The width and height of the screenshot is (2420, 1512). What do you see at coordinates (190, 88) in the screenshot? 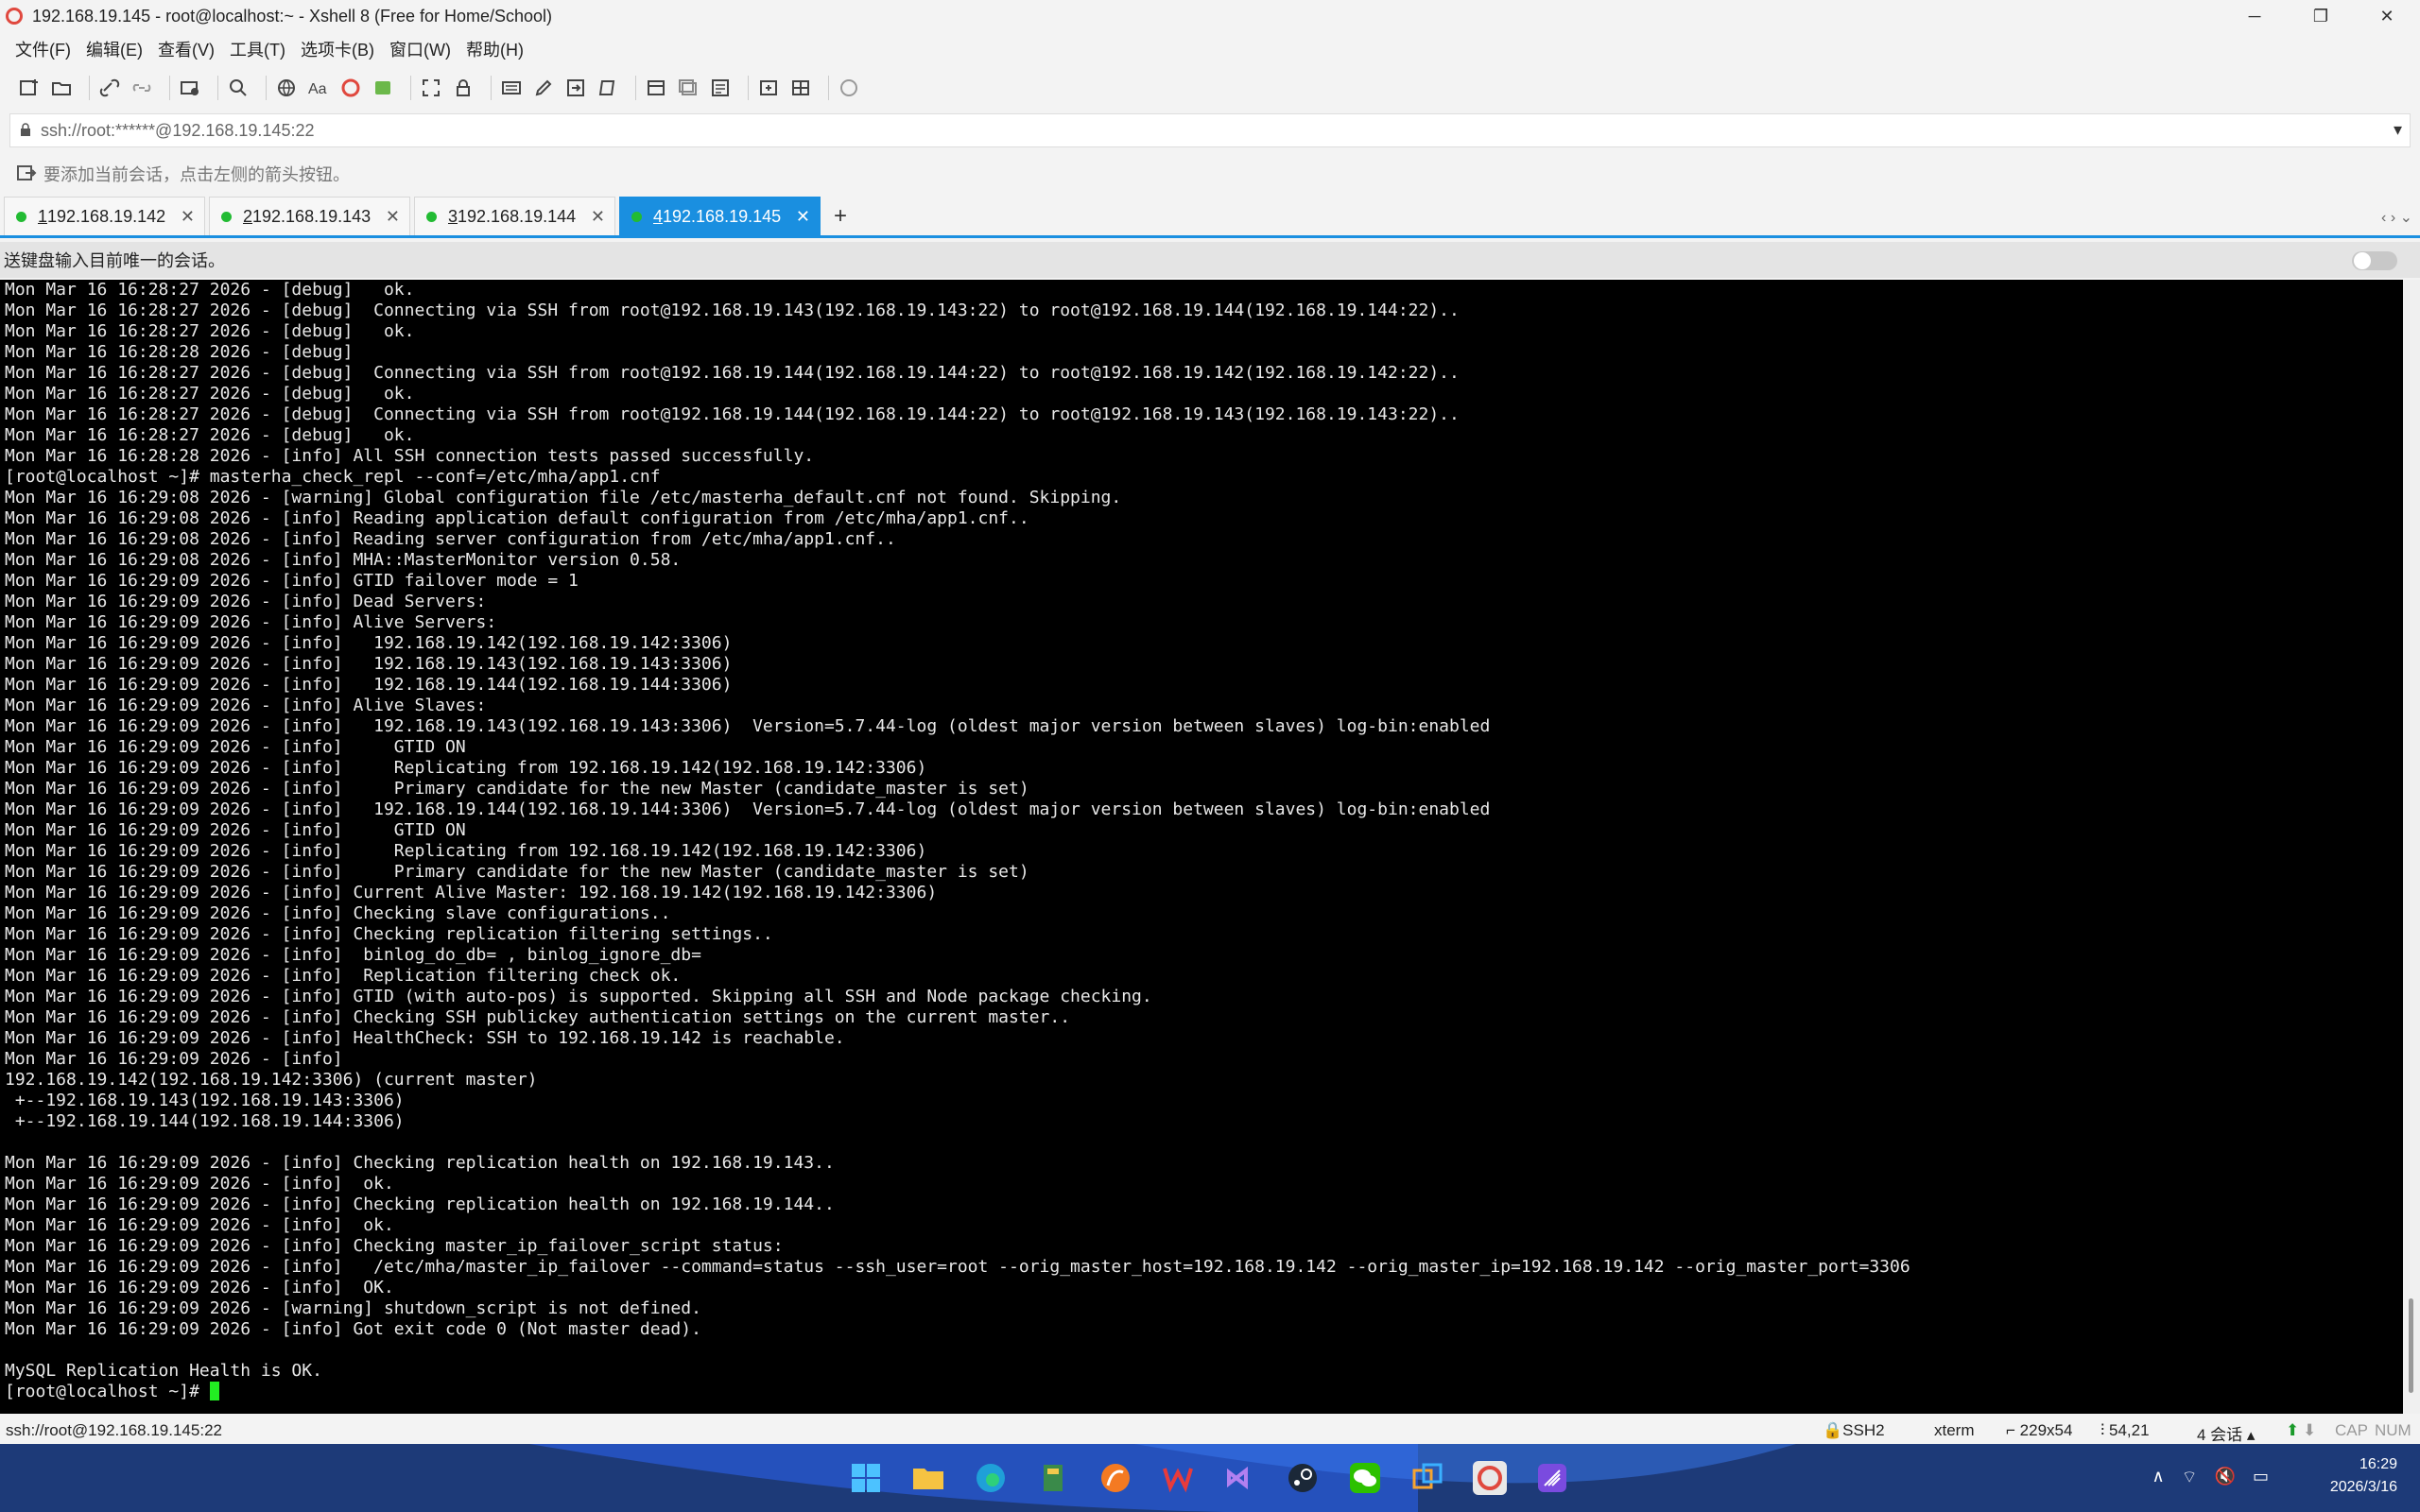
I see `reconnect-icon` at bounding box center [190, 88].